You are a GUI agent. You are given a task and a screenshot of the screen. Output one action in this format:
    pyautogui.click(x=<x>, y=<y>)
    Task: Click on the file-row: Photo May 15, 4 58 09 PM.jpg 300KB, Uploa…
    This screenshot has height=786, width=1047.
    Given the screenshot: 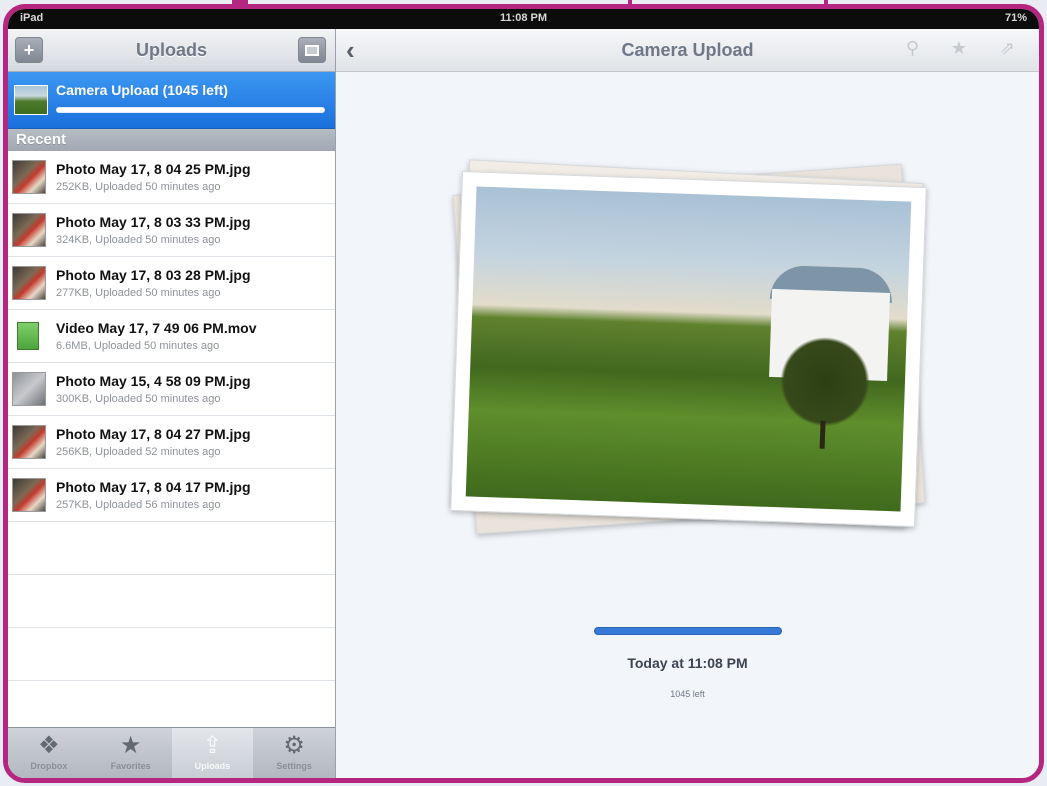 What is the action you would take?
    pyautogui.click(x=171, y=389)
    